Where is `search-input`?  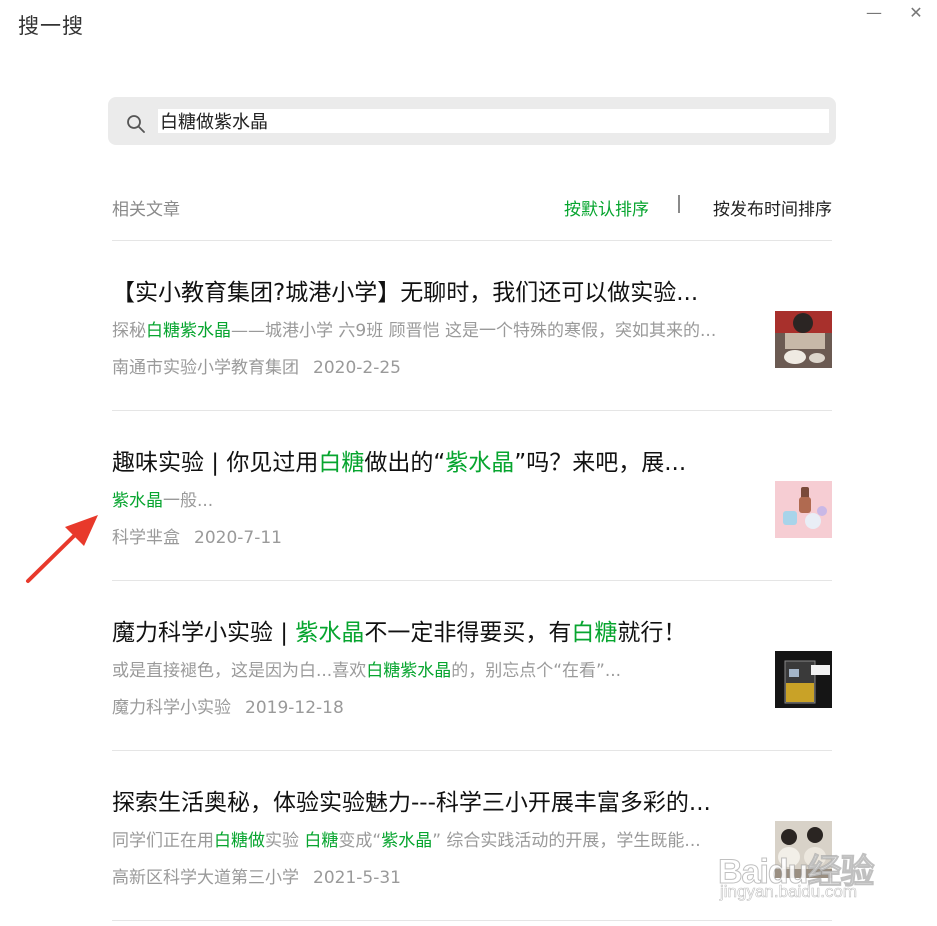 search-input is located at coordinates (493, 121).